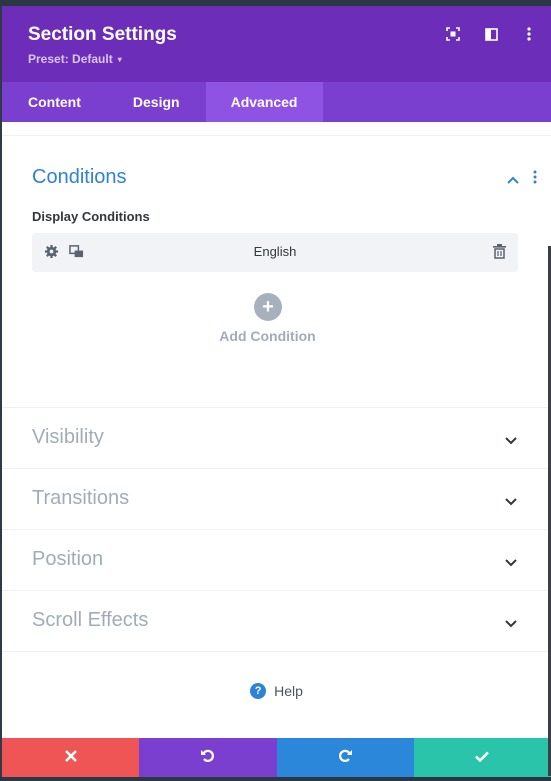 This screenshot has height=781, width=551. Describe the element at coordinates (276, 559) in the screenshot. I see `section-position: Position` at that location.